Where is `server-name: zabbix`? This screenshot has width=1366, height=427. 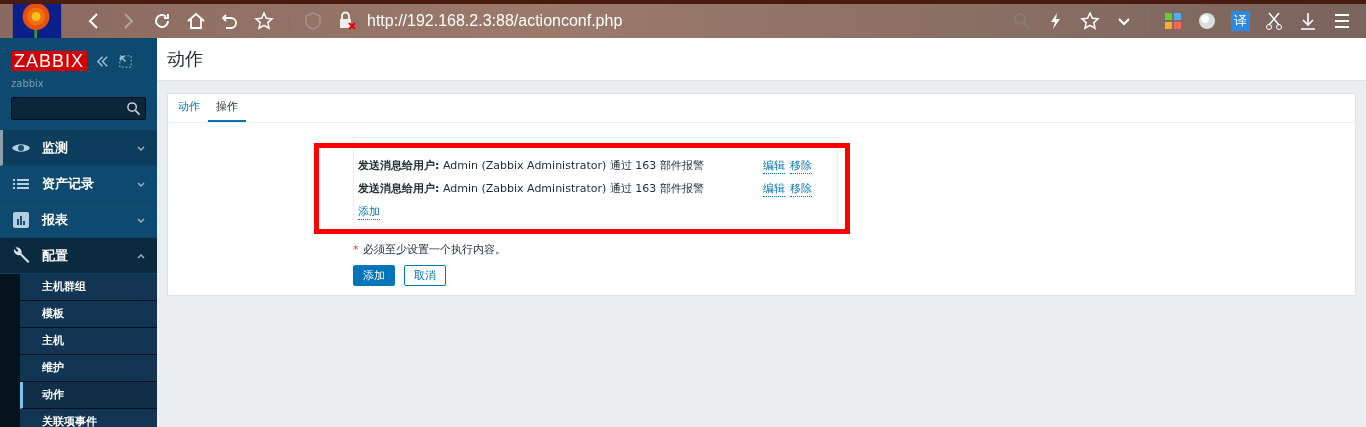 server-name: zabbix is located at coordinates (27, 83).